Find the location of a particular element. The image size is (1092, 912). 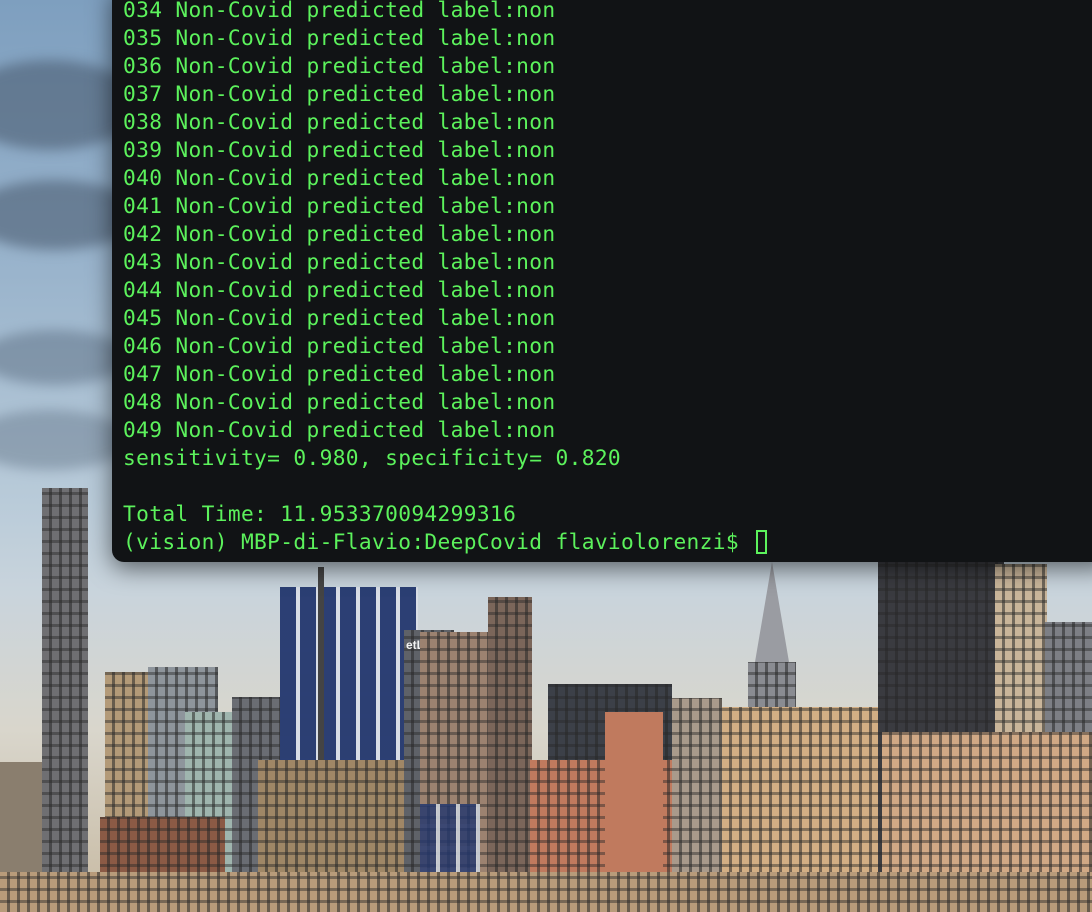

output-line: 046 Non-Covid predicted label:non is located at coordinates (339, 345).